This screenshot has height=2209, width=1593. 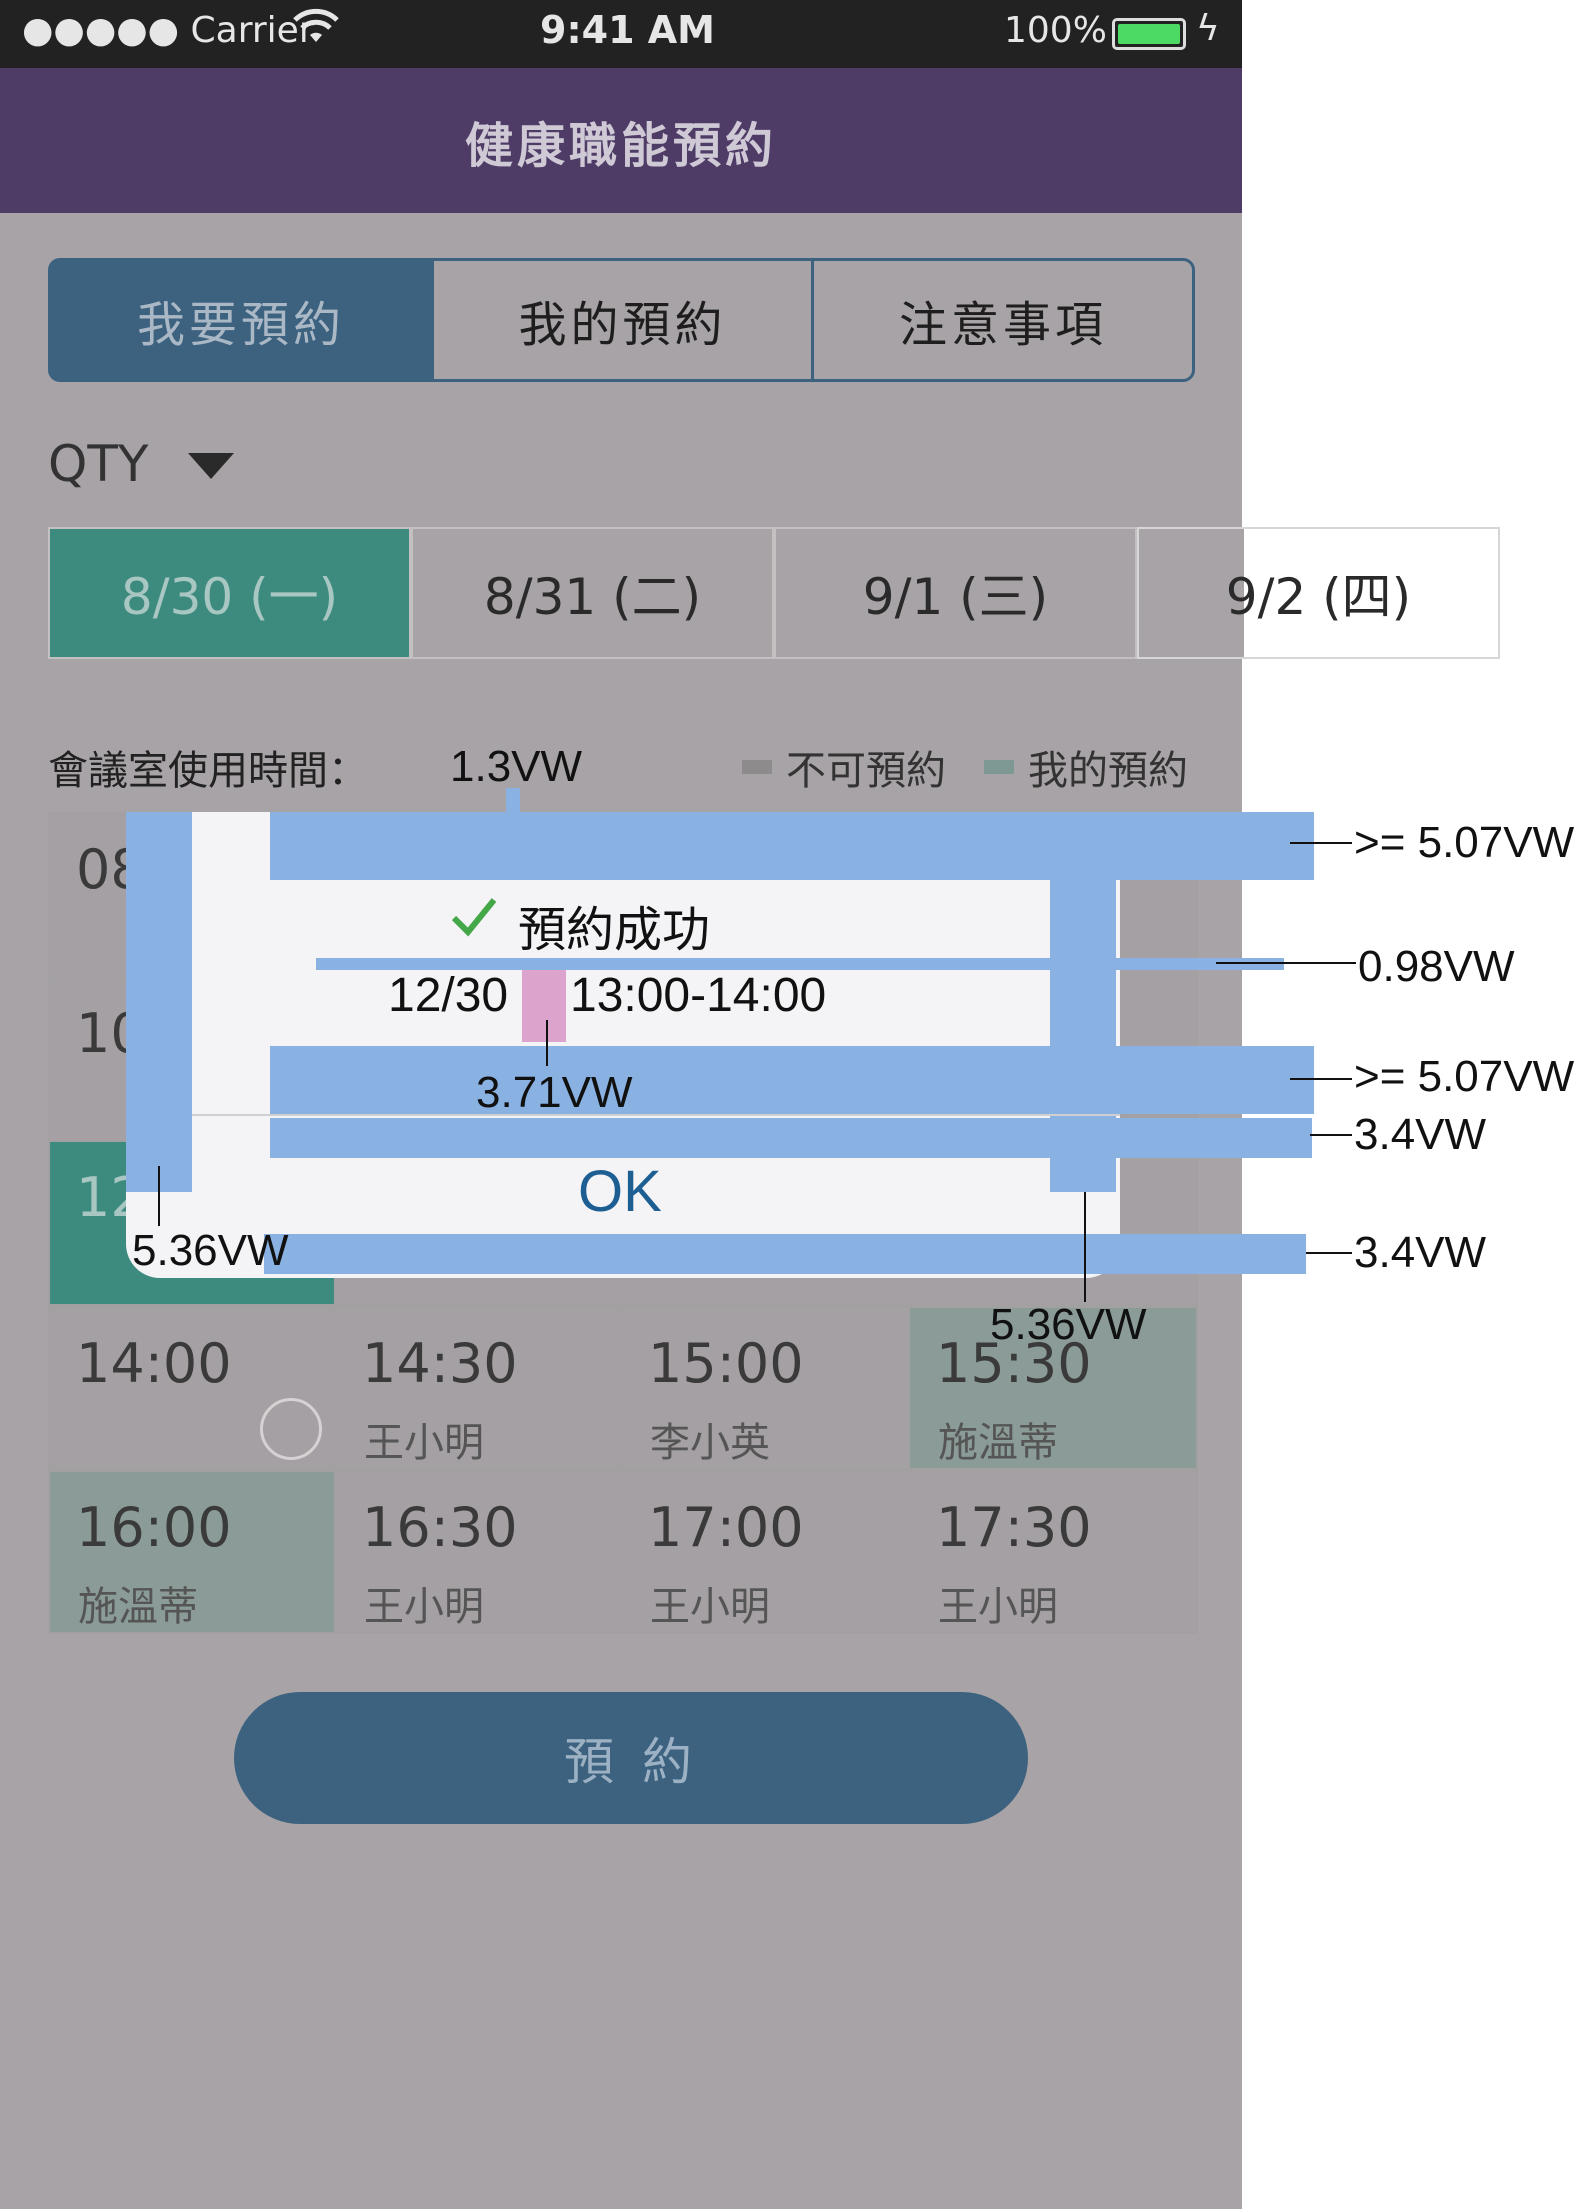 What do you see at coordinates (211, 464) in the screenshot?
I see `chevron-down-icon` at bounding box center [211, 464].